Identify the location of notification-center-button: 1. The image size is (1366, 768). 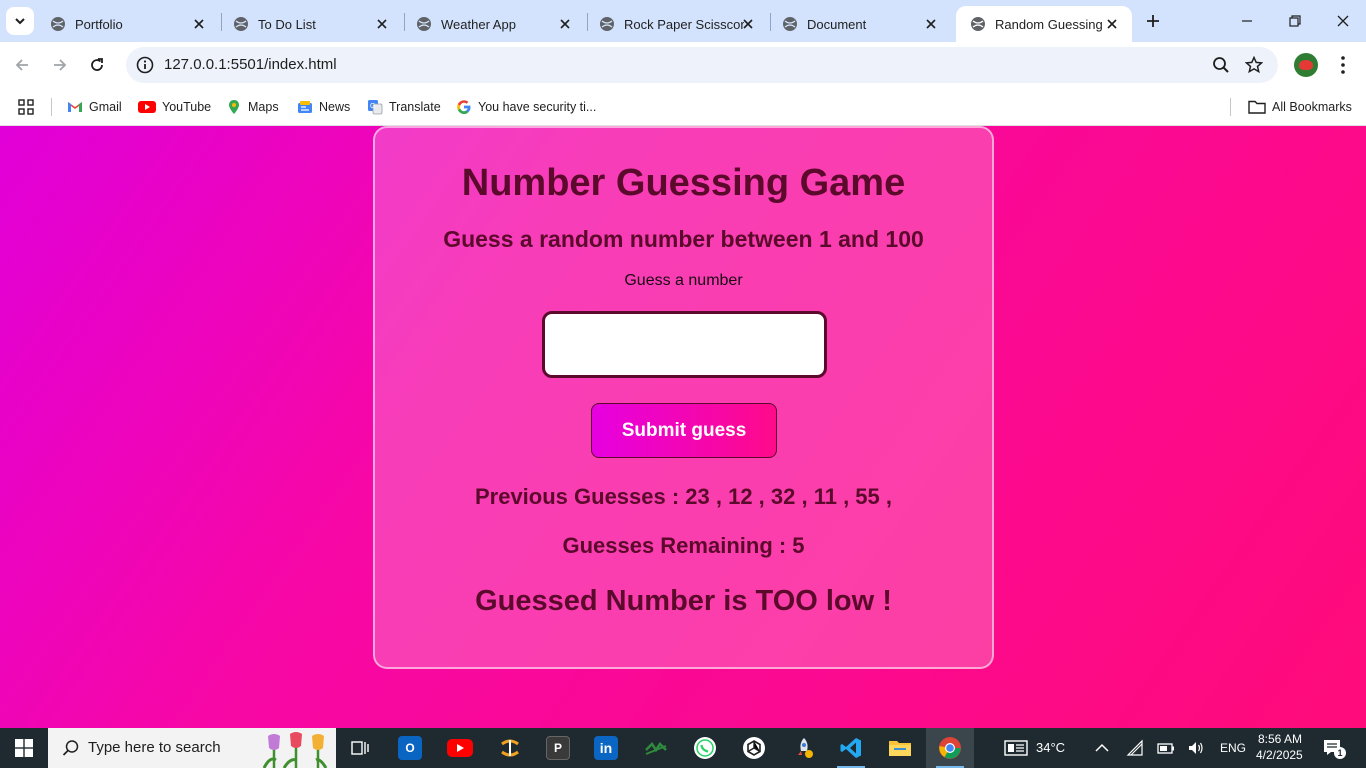
(1334, 748).